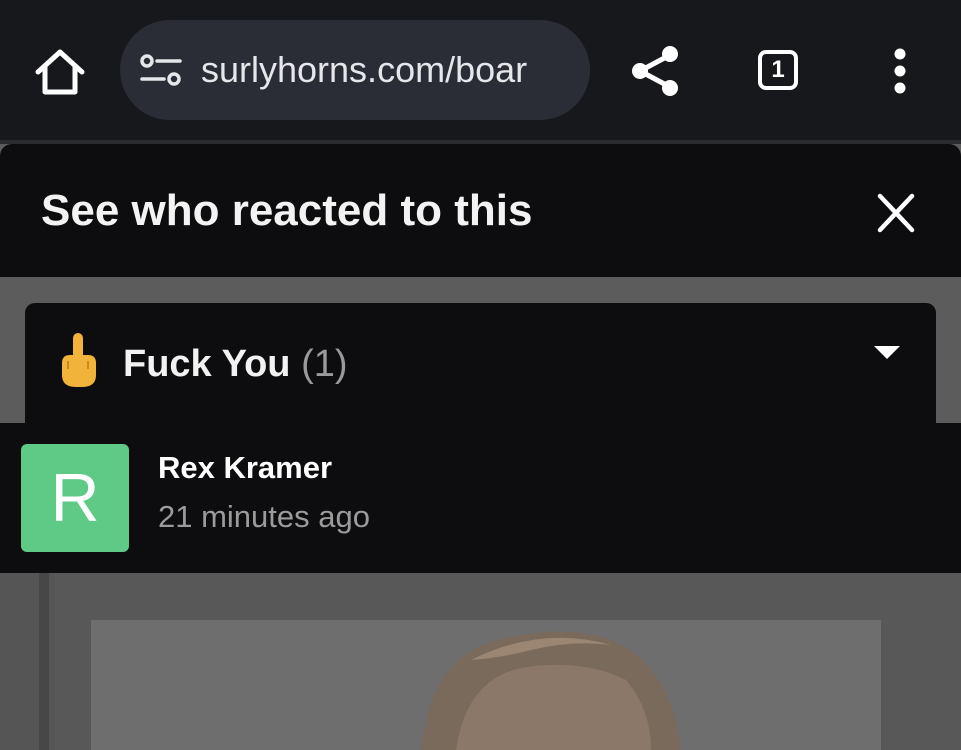 This screenshot has height=750, width=961. Describe the element at coordinates (79, 360) in the screenshot. I see `middle-finger-emoji-icon` at that location.